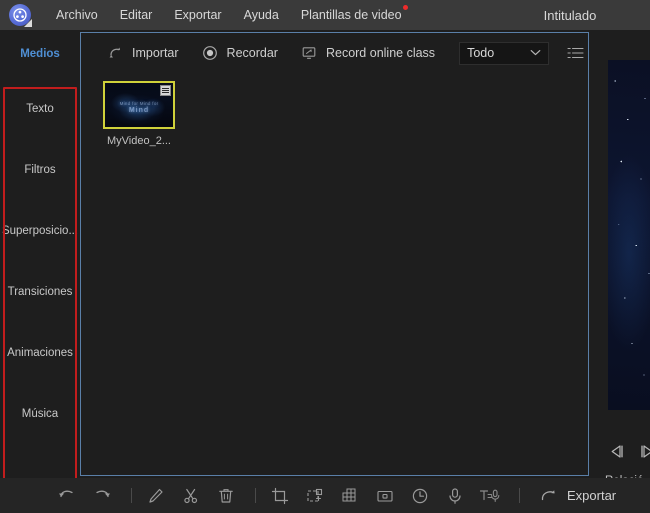 The height and width of the screenshot is (513, 650). I want to click on chevron-down-icon, so click(535, 53).